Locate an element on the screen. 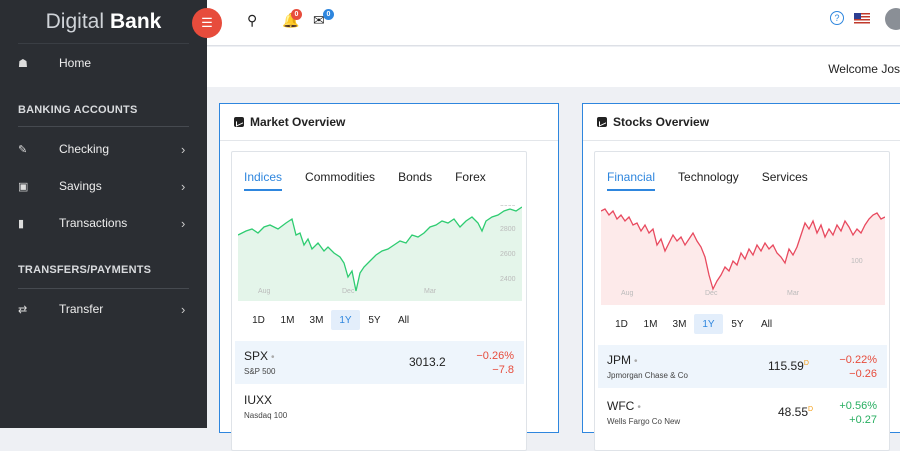 This screenshot has width=900, height=451. quote-name: Nasdaq 100 is located at coordinates (266, 415).